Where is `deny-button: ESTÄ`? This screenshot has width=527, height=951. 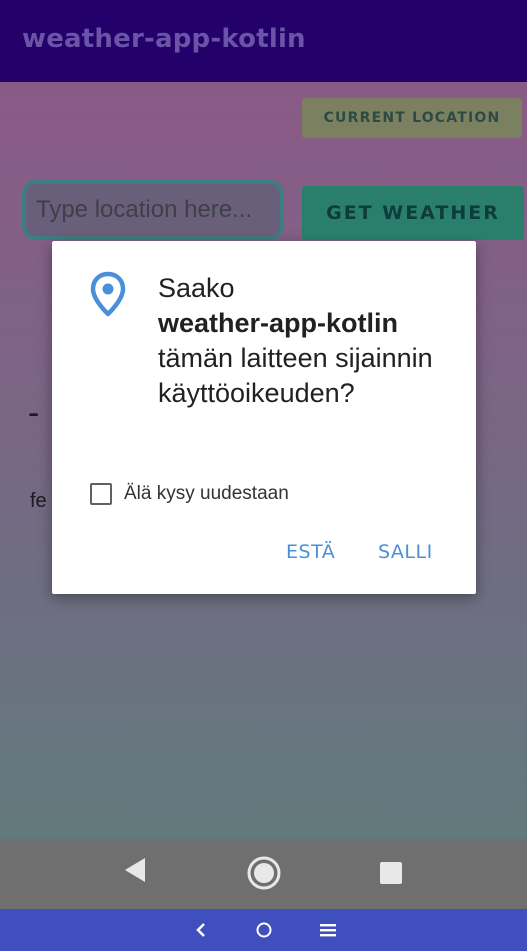 deny-button: ESTÄ is located at coordinates (310, 552).